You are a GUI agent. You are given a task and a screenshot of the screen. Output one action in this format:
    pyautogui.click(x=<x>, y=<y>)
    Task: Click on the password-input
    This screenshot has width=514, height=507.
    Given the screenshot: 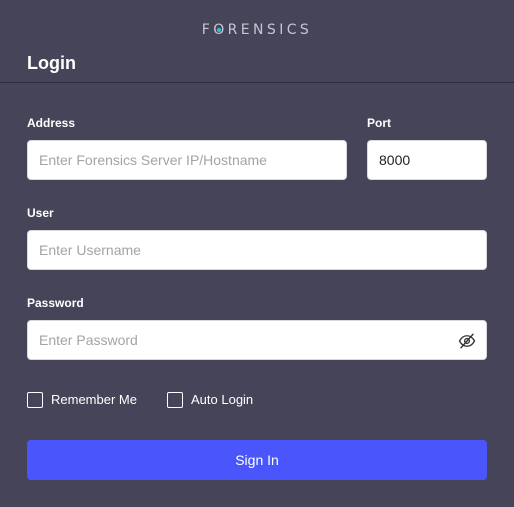 What is the action you would take?
    pyautogui.click(x=257, y=340)
    